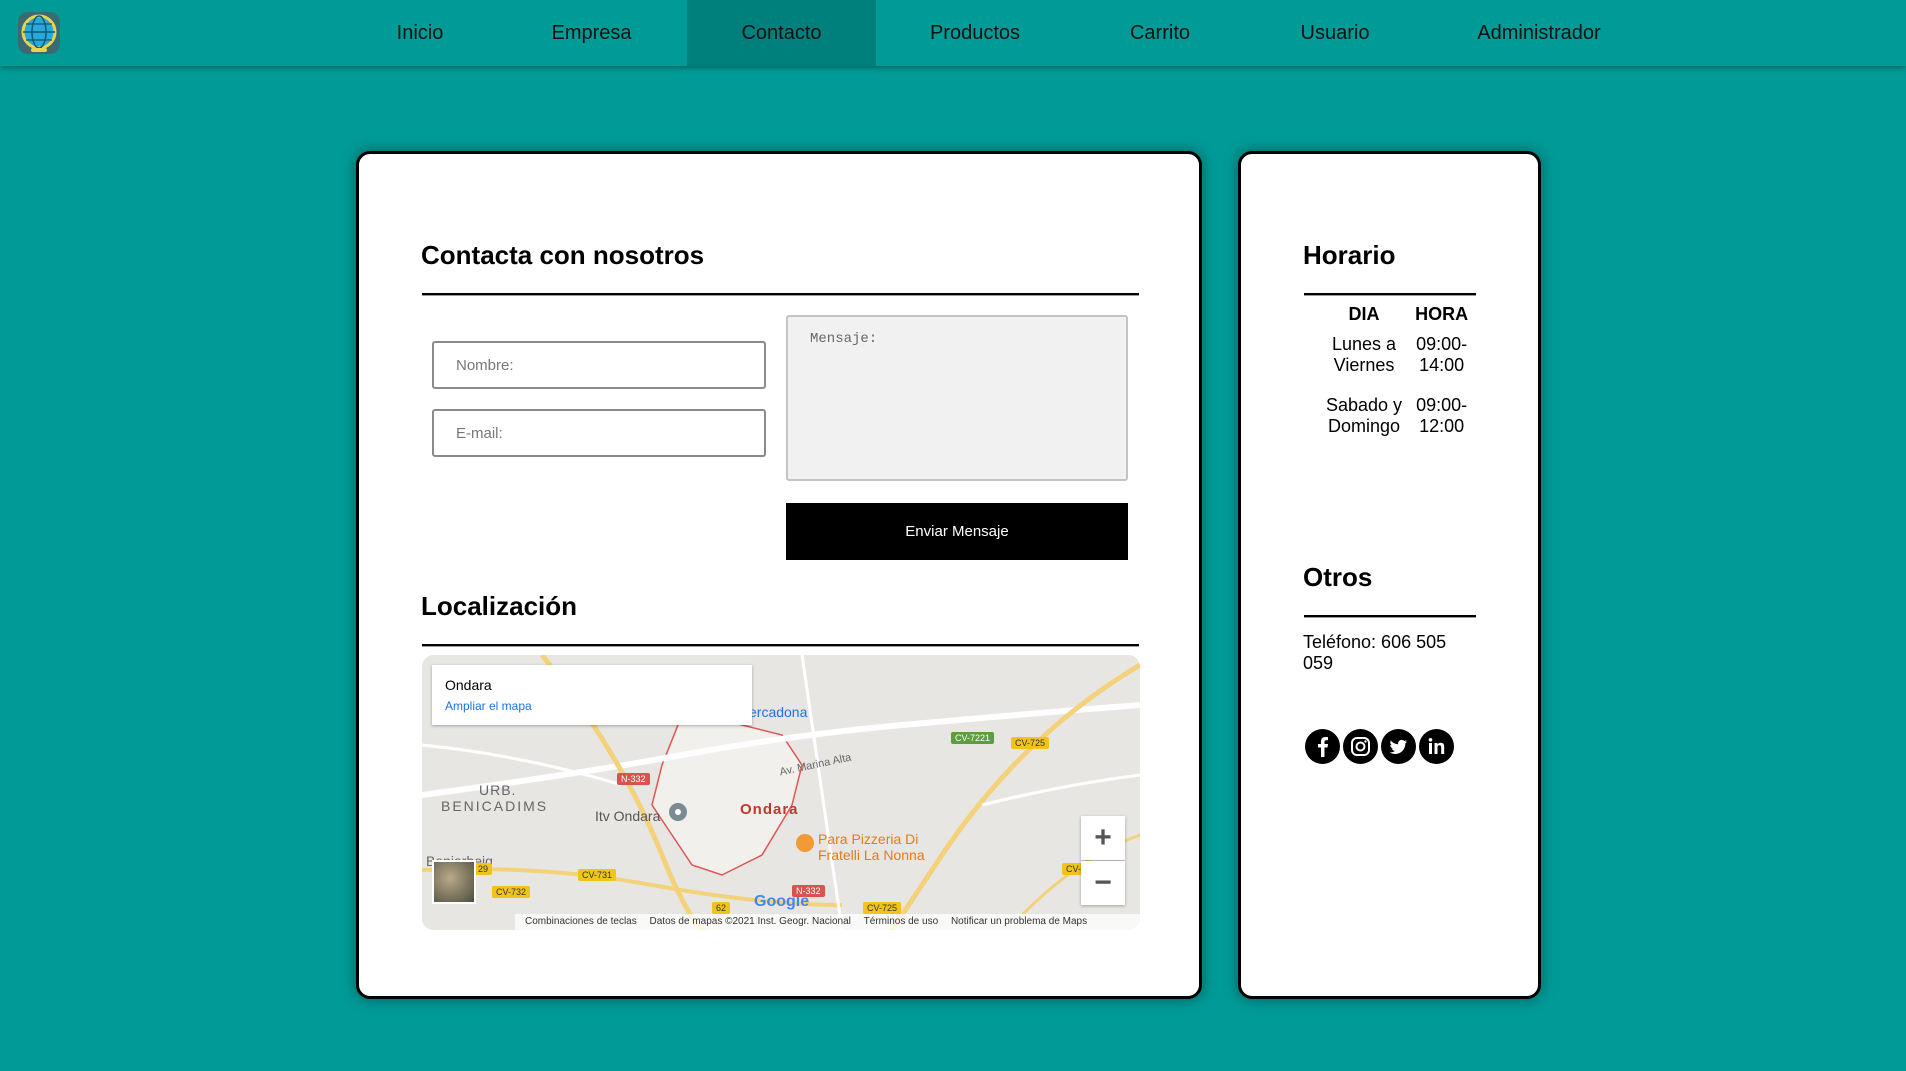 This screenshot has width=1906, height=1071. Describe the element at coordinates (563, 255) in the screenshot. I see `contact-title: Contacta con nosotros` at that location.